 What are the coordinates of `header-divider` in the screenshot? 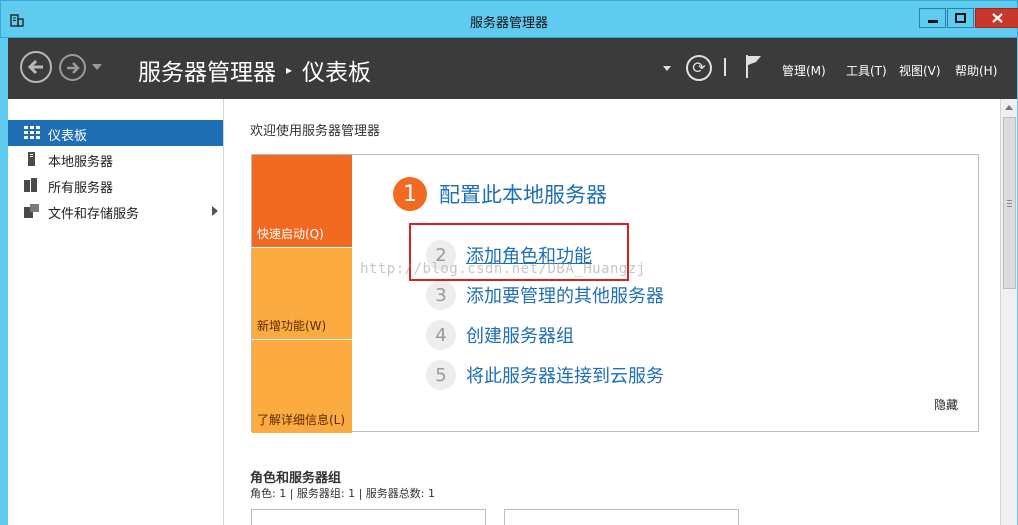 It's located at (725, 67).